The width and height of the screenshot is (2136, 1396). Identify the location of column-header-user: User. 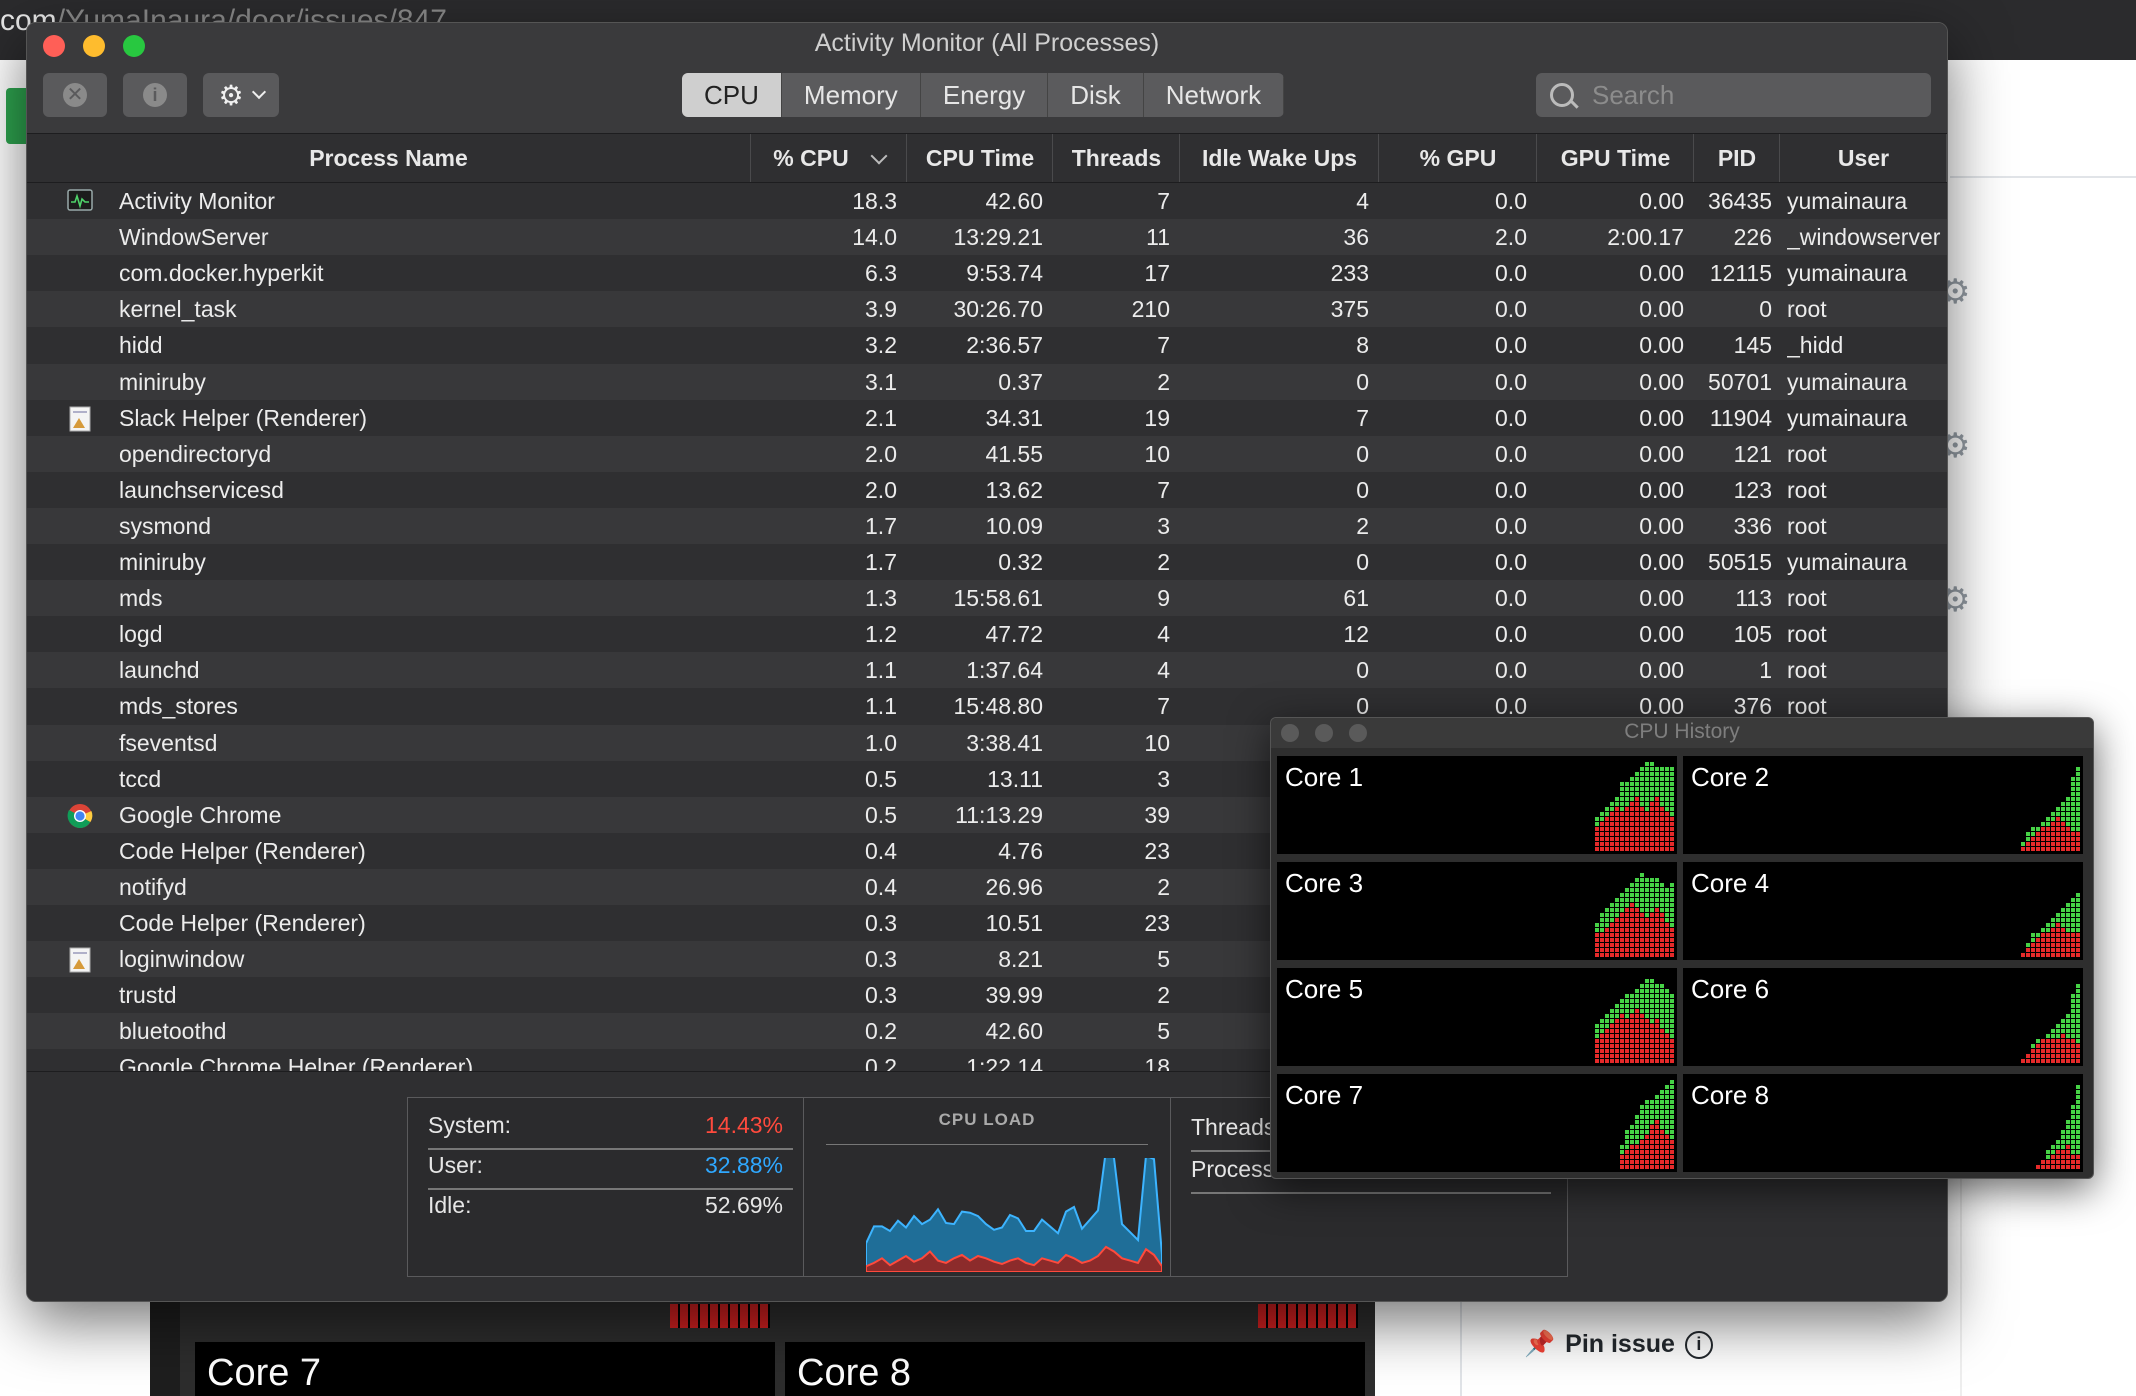
(1864, 158).